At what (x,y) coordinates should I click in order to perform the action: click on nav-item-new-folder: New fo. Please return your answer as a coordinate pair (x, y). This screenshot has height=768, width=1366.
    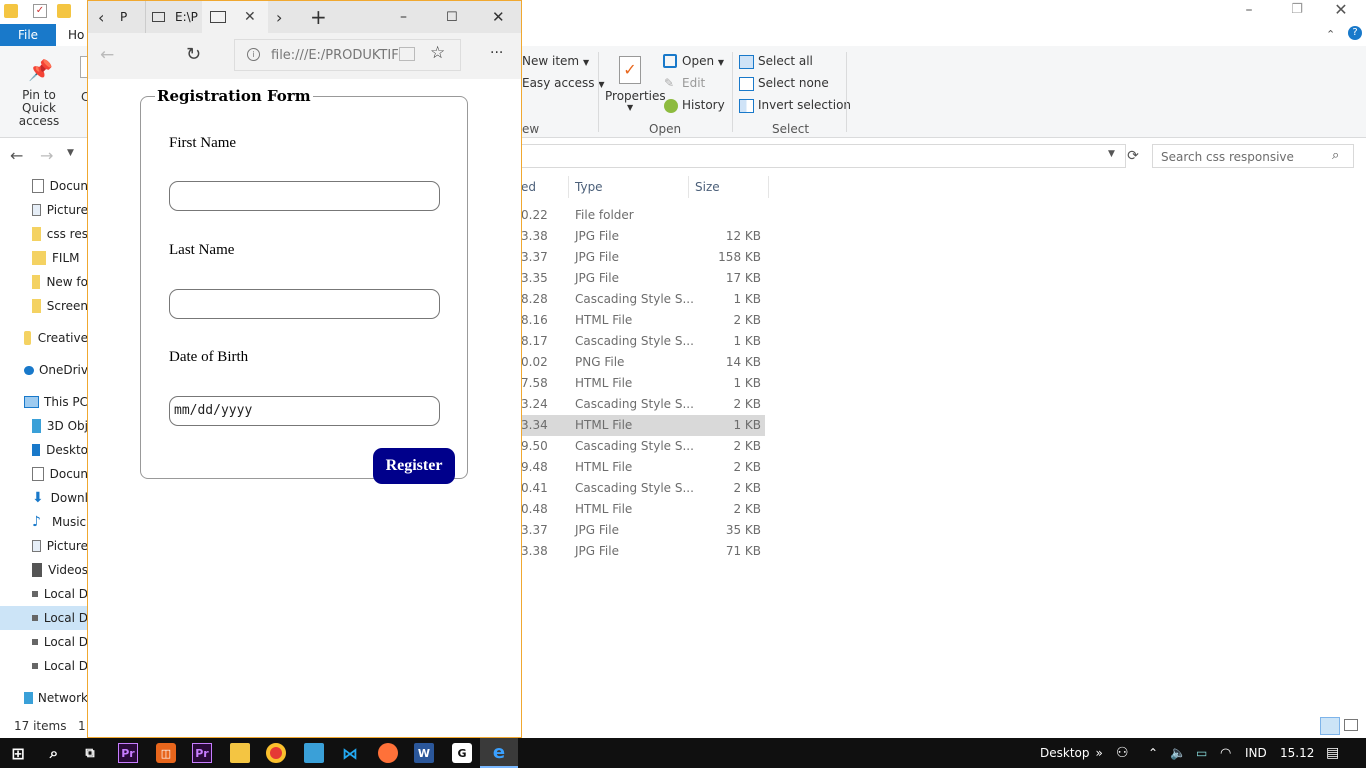
    Looking at the image, I should click on (44, 282).